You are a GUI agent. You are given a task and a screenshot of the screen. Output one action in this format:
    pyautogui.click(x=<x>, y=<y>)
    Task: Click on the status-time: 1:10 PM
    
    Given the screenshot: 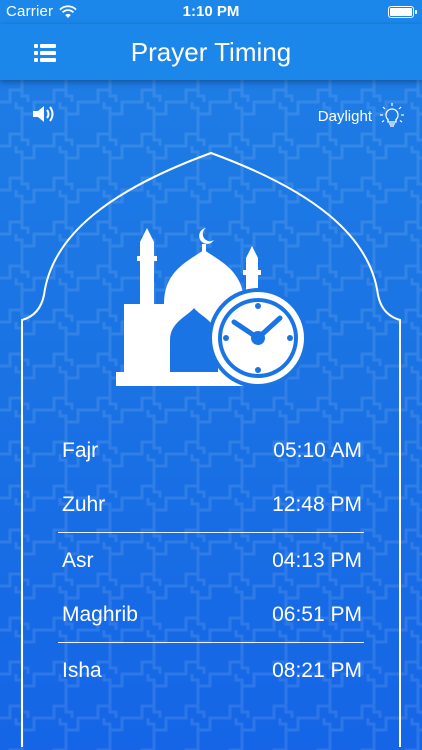 What is the action you would take?
    pyautogui.click(x=211, y=11)
    